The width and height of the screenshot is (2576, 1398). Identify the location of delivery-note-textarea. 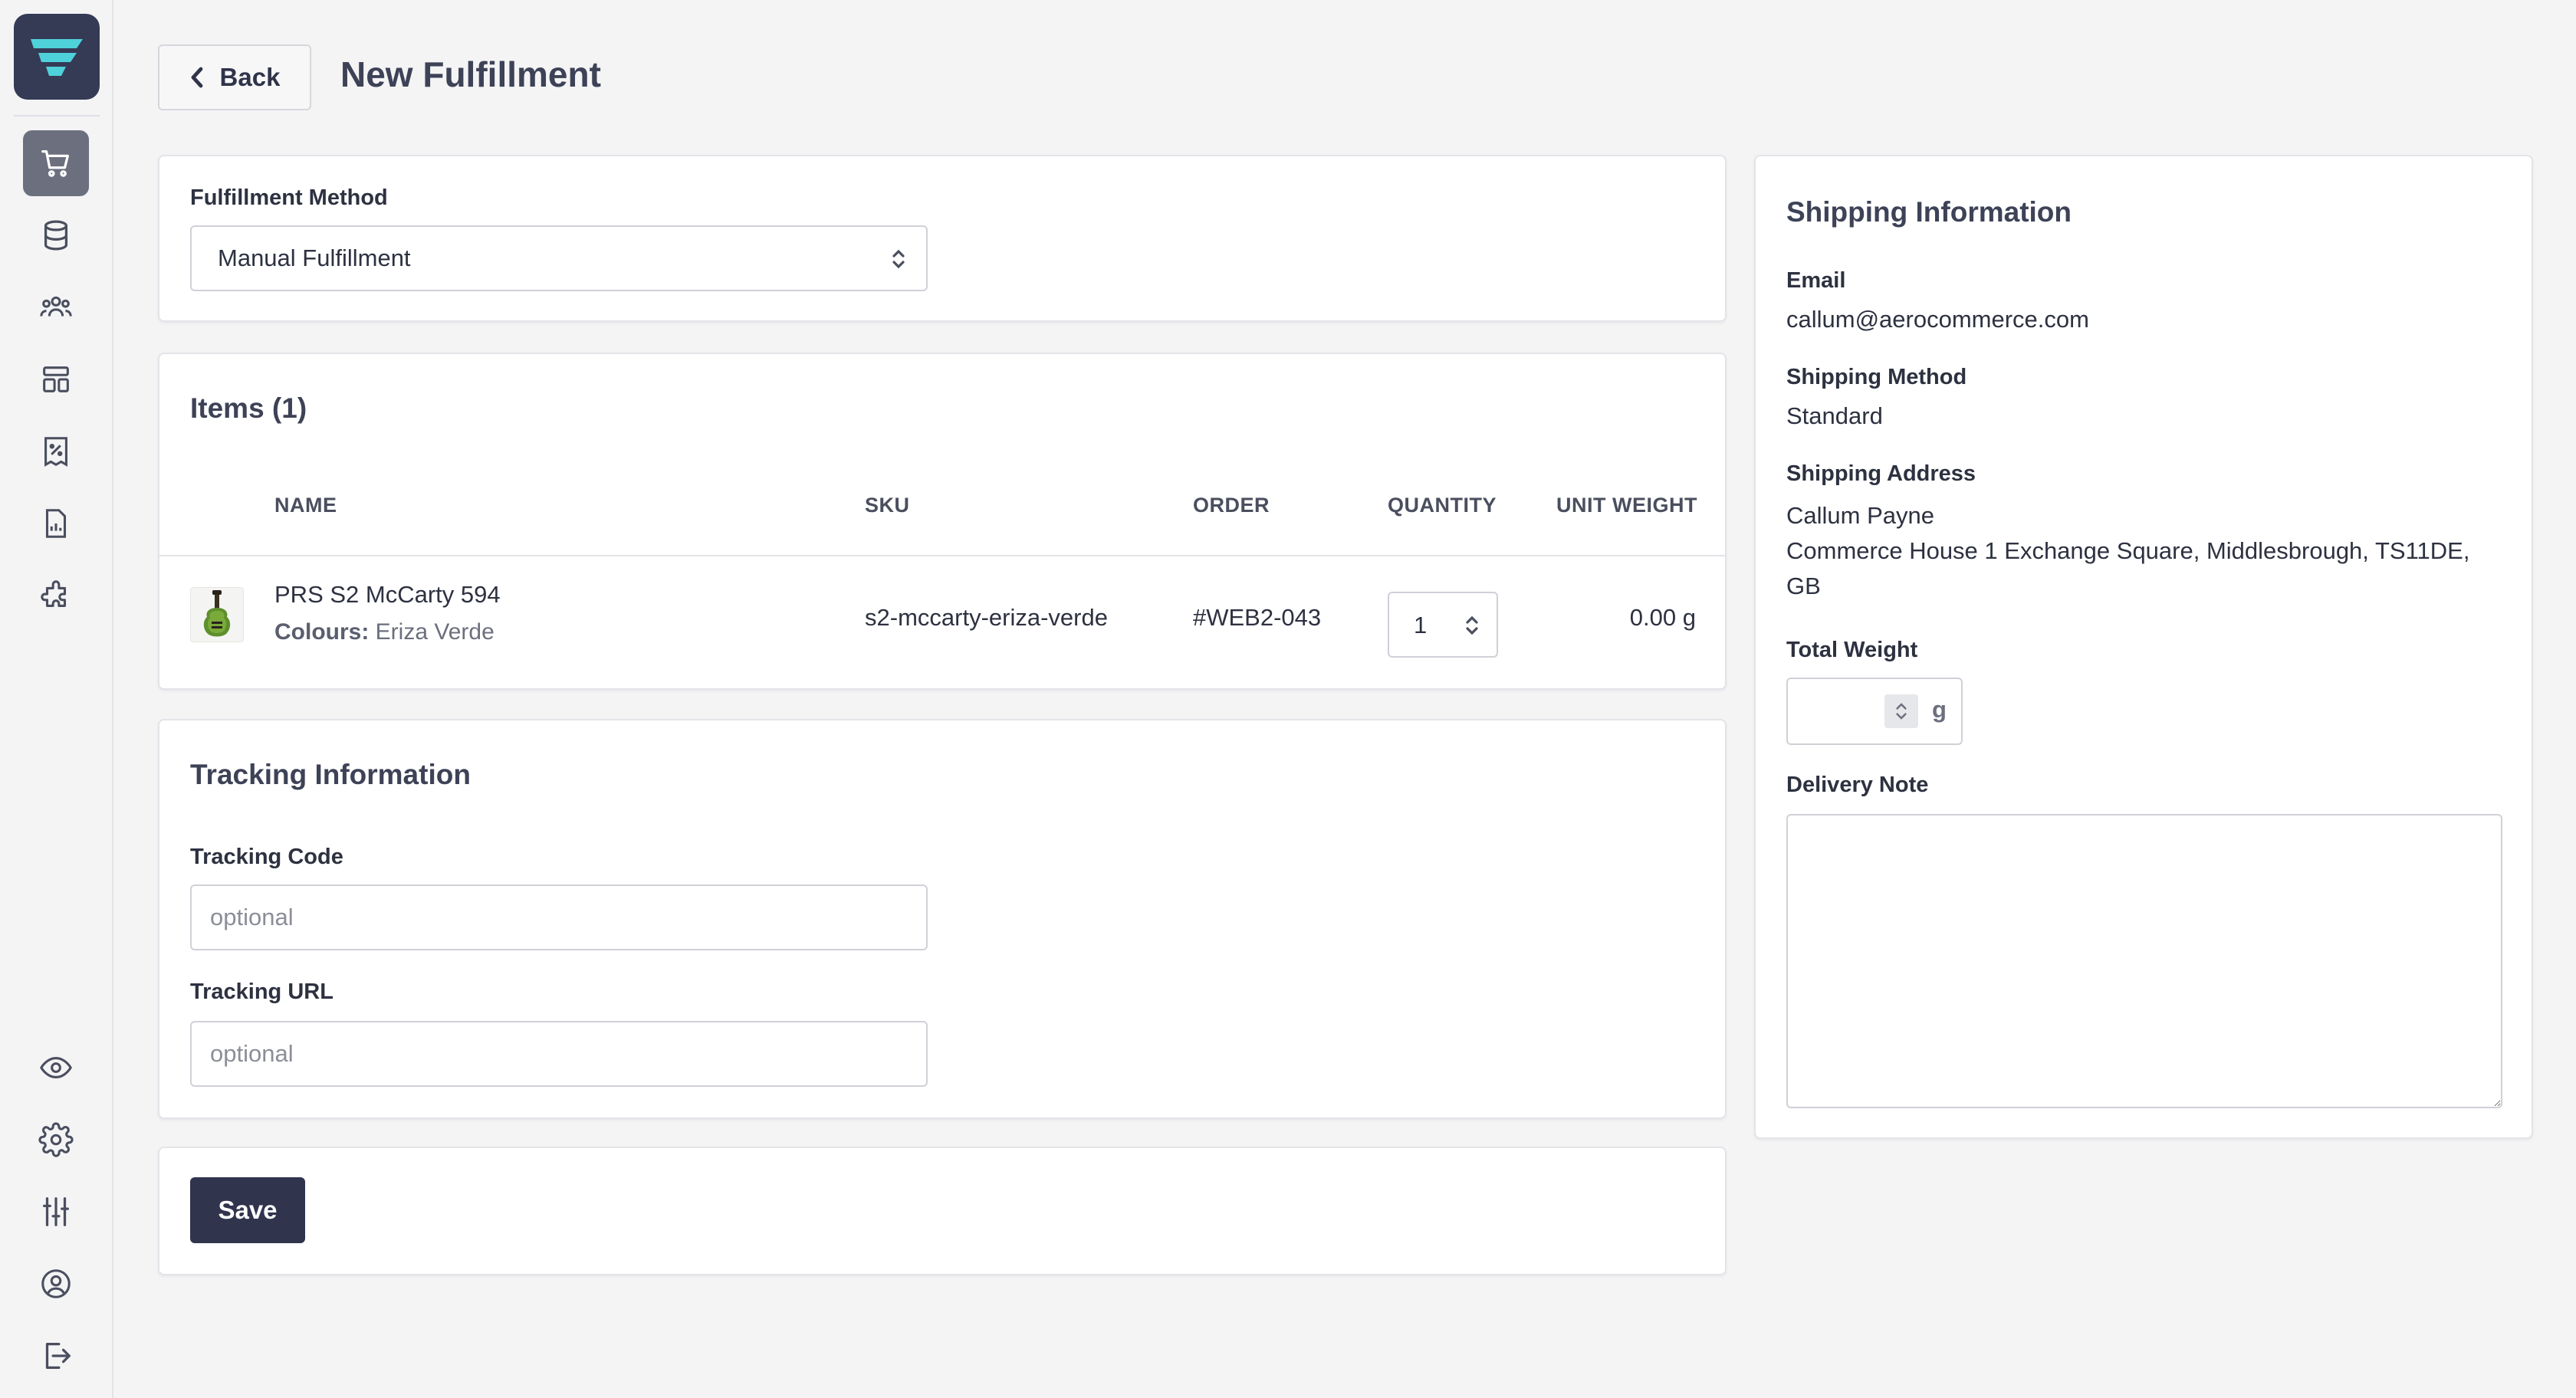
(2144, 961).